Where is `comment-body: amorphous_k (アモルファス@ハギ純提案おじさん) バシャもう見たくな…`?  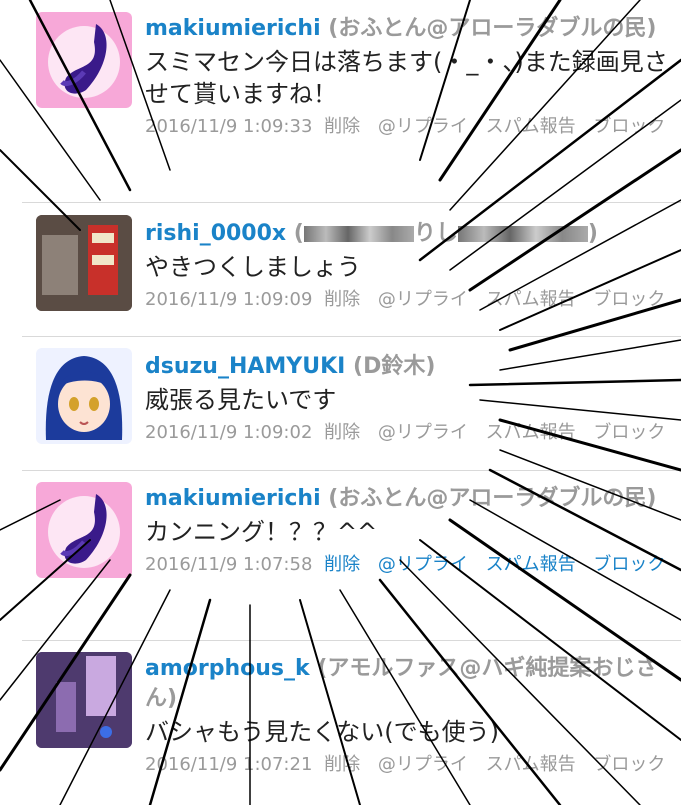 comment-body: amorphous_k (アモルファス@ハギ純提案おじさん) バシャもう見たくな… is located at coordinates (409, 716).